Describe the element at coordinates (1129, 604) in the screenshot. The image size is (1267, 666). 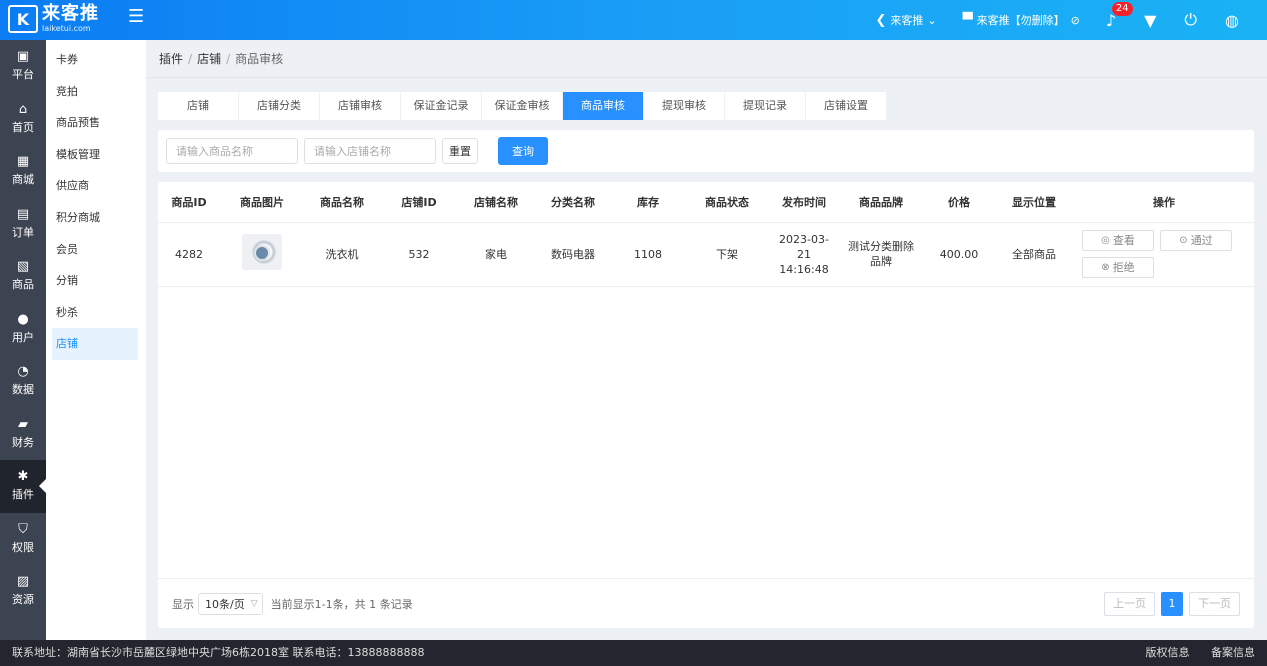
I see `prev-page-button: 上一页` at that location.